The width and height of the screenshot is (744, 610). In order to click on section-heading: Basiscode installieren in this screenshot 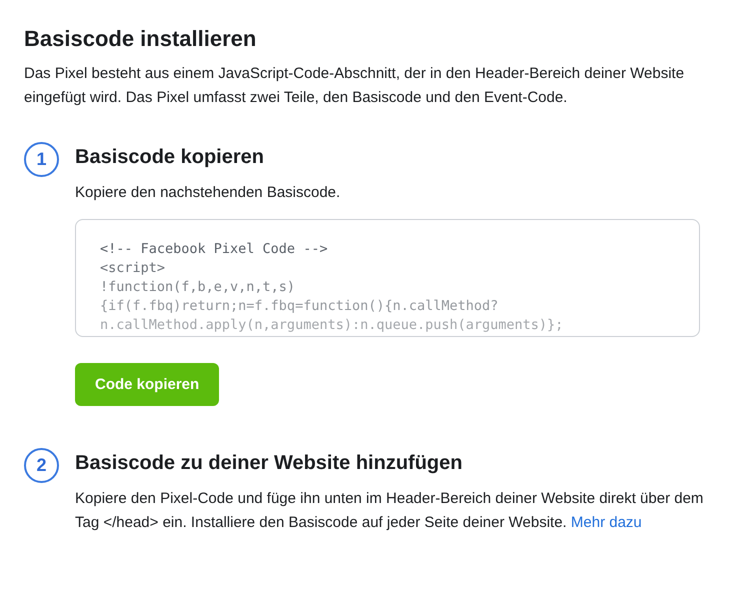, I will do `click(141, 39)`.